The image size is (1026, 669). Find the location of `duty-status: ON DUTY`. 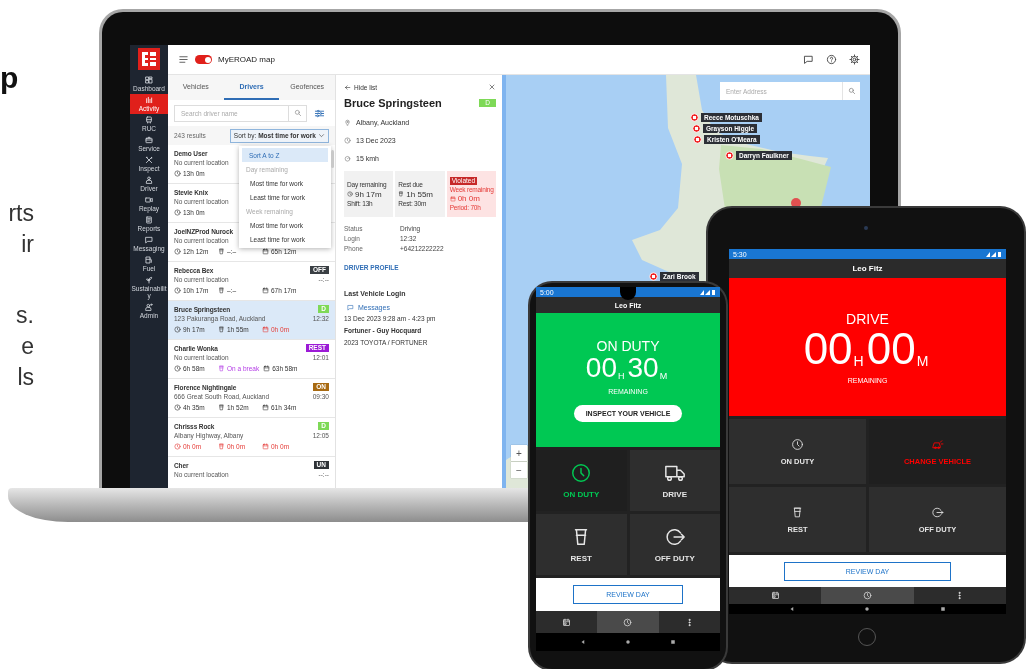

duty-status: ON DUTY is located at coordinates (628, 346).